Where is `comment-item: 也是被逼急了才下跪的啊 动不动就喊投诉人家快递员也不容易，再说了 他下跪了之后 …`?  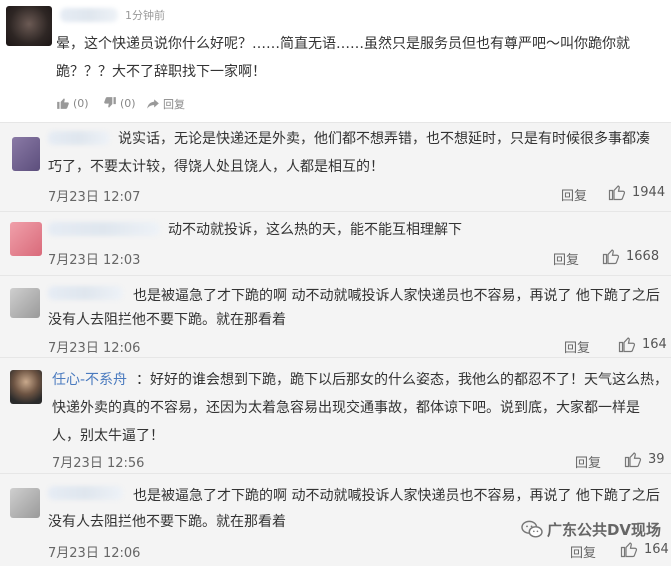 comment-item: 也是被逼急了才下跪的啊 动不动就喊投诉人家快递员也不容易，再说了 他下跪了之后 … is located at coordinates (335, 316).